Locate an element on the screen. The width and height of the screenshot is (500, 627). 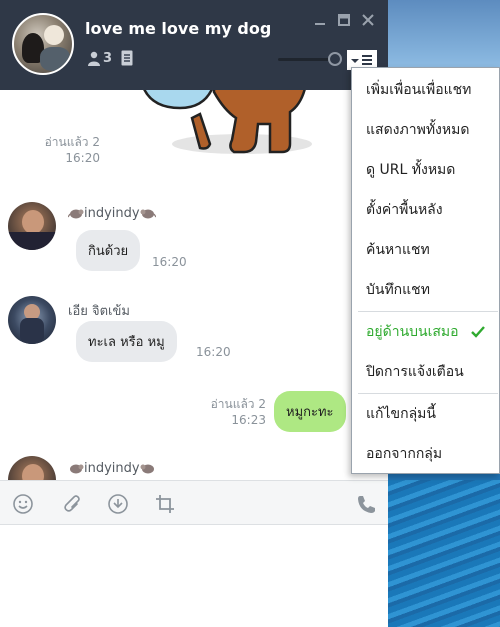
menu-item-background-settings: ตั้งค่าพื้นหลัง is located at coordinates (426, 210).